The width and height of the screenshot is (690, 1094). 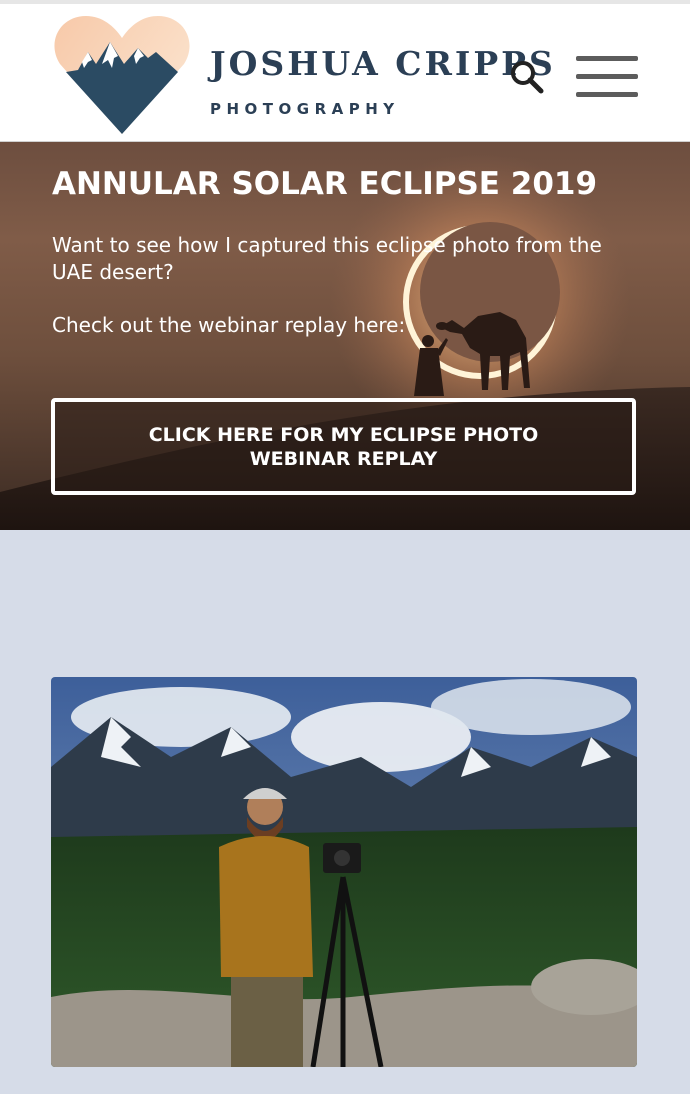 What do you see at coordinates (122, 75) in the screenshot?
I see `heart-mountain-logo` at bounding box center [122, 75].